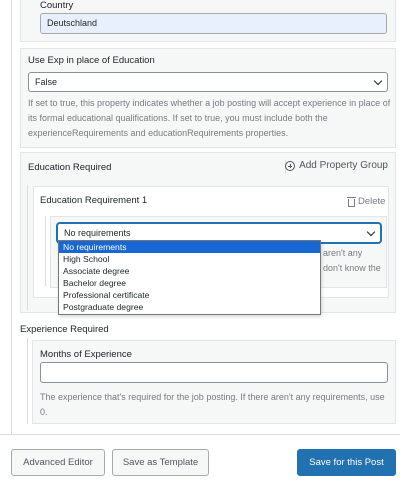 The image size is (400, 484). I want to click on tree-line-inner, so click(45, 251).